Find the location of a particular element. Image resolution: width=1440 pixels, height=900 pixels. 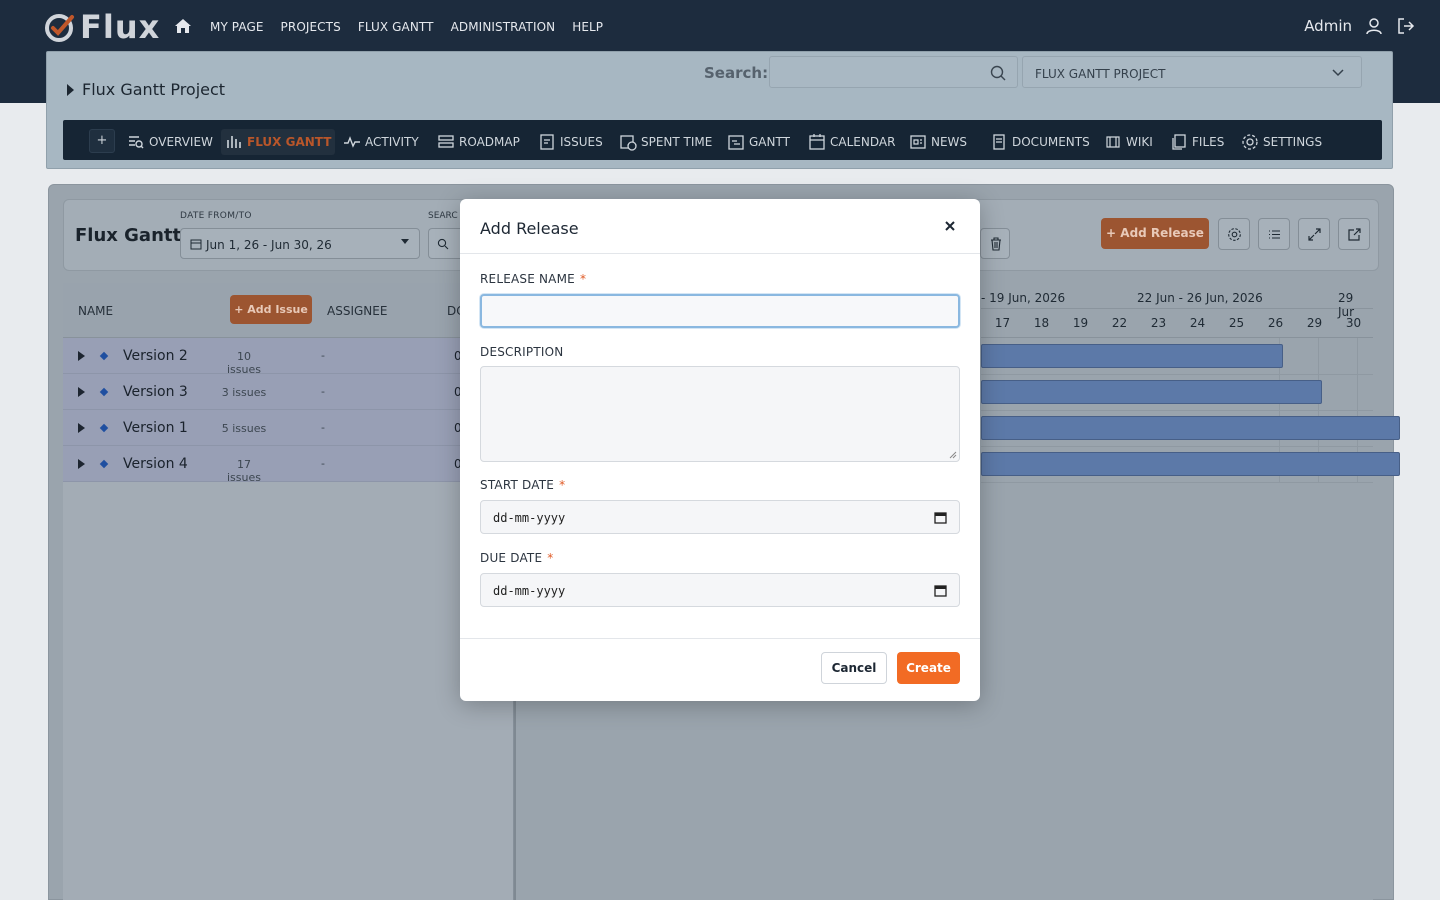

row-name: Version 4 is located at coordinates (155, 464).